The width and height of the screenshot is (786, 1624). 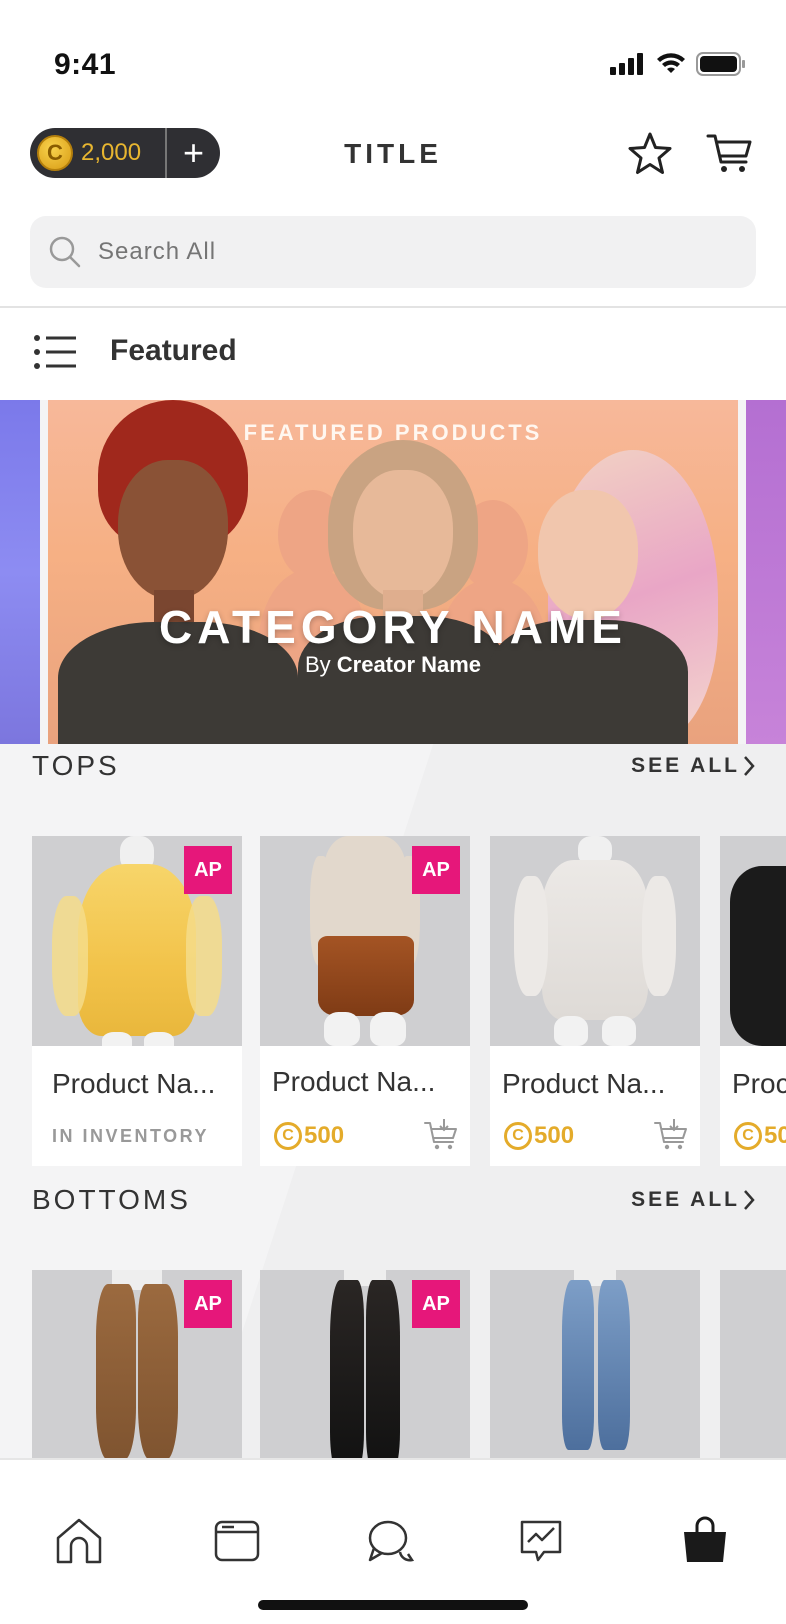 What do you see at coordinates (178, 572) in the screenshot?
I see `banner-model-left` at bounding box center [178, 572].